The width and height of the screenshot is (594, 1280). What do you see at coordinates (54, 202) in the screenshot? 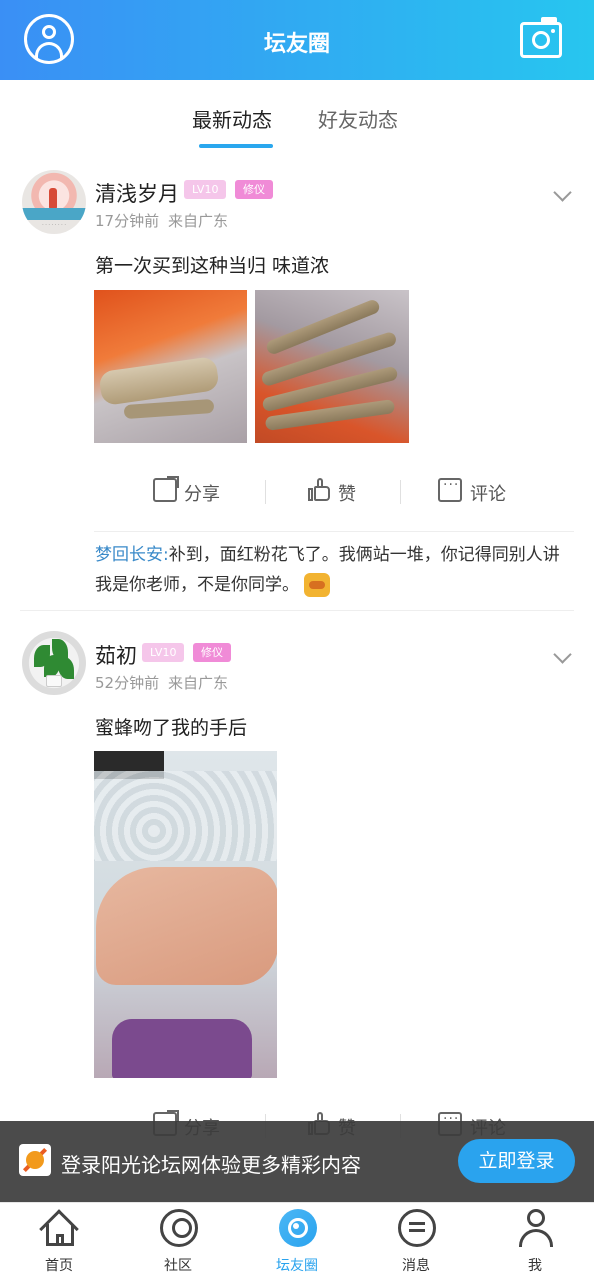
I see `avatar: · · · · · · · ·` at bounding box center [54, 202].